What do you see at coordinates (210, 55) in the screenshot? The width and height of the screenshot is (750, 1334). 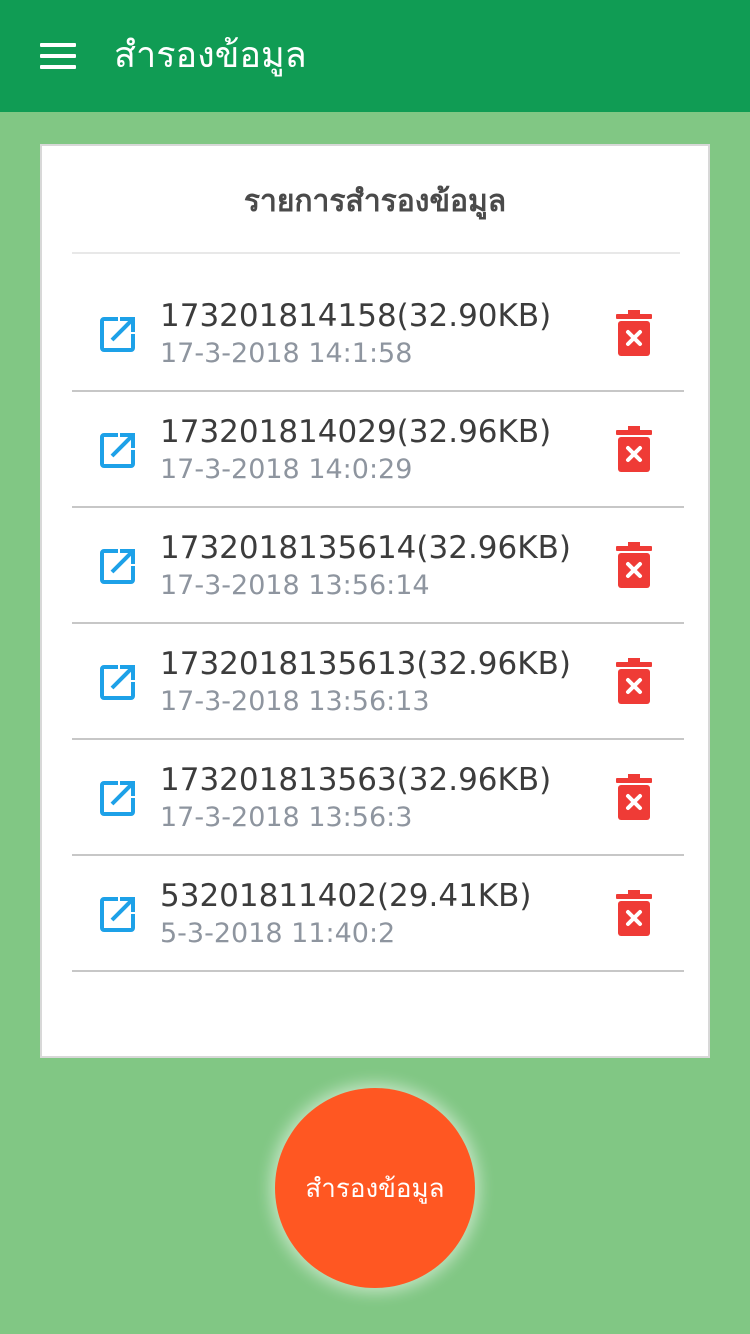 I see `app-title: สำรองข้อมูล` at bounding box center [210, 55].